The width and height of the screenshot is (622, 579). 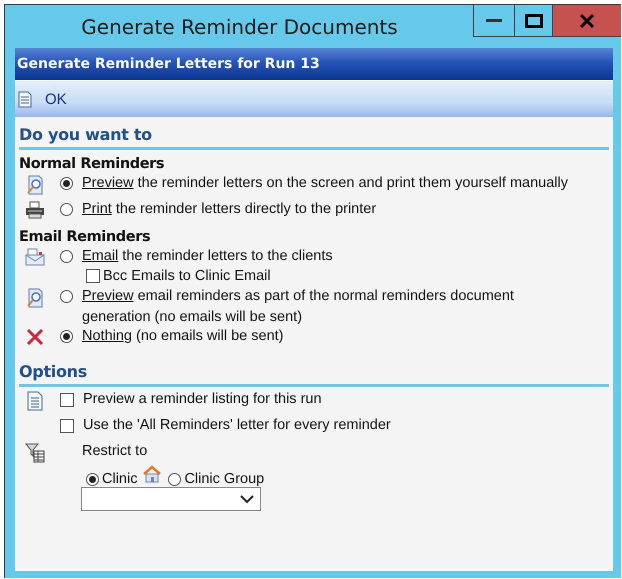 What do you see at coordinates (115, 451) in the screenshot?
I see `restrict-label: Restrict to` at bounding box center [115, 451].